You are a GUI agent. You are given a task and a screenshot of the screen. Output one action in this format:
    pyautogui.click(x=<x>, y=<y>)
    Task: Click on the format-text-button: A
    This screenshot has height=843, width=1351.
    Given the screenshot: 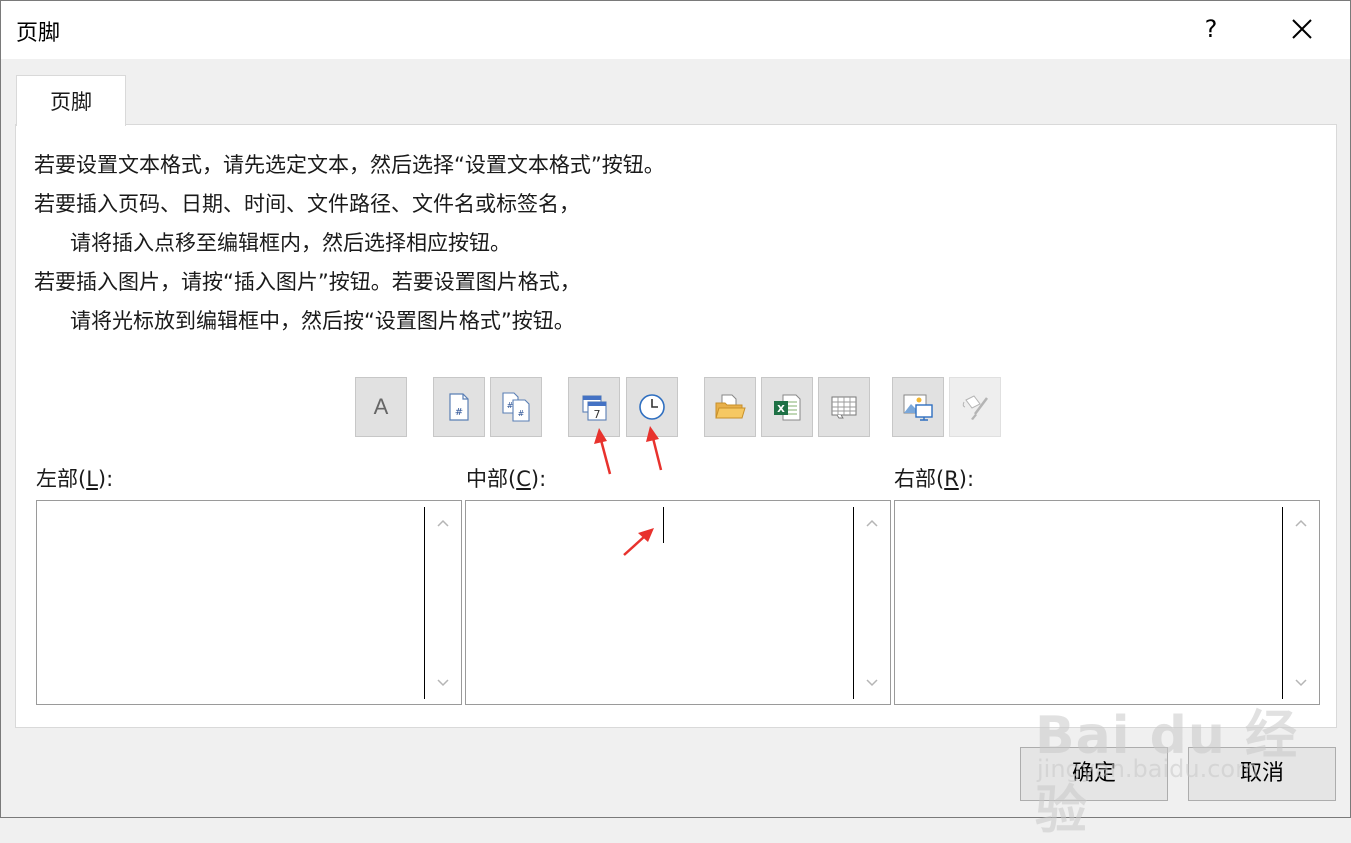 What is the action you would take?
    pyautogui.click(x=381, y=407)
    